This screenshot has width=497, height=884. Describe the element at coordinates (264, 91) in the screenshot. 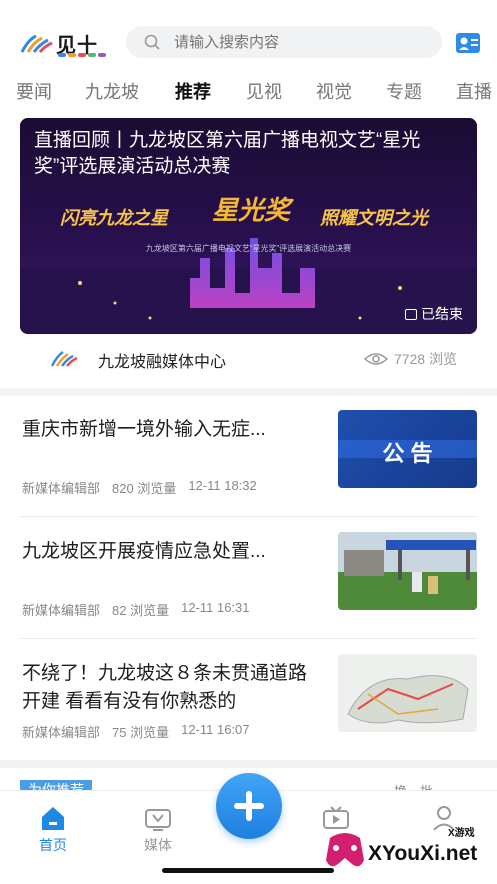

I see `tab-jianshi: 见视` at that location.